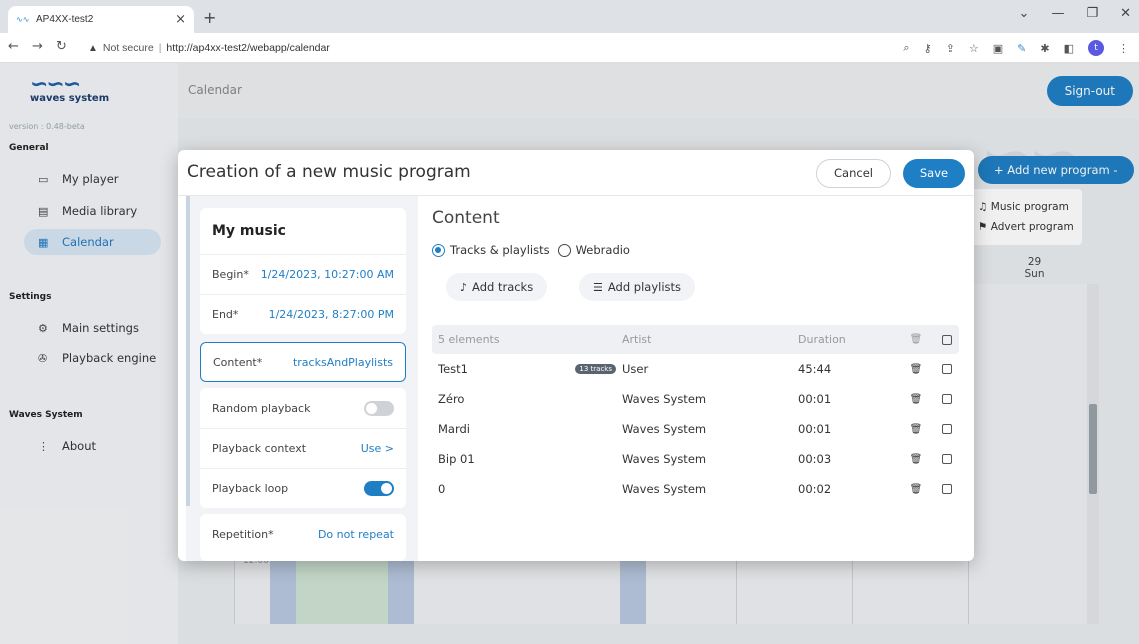  I want to click on playback-context-row: Playback context Use >, so click(303, 448).